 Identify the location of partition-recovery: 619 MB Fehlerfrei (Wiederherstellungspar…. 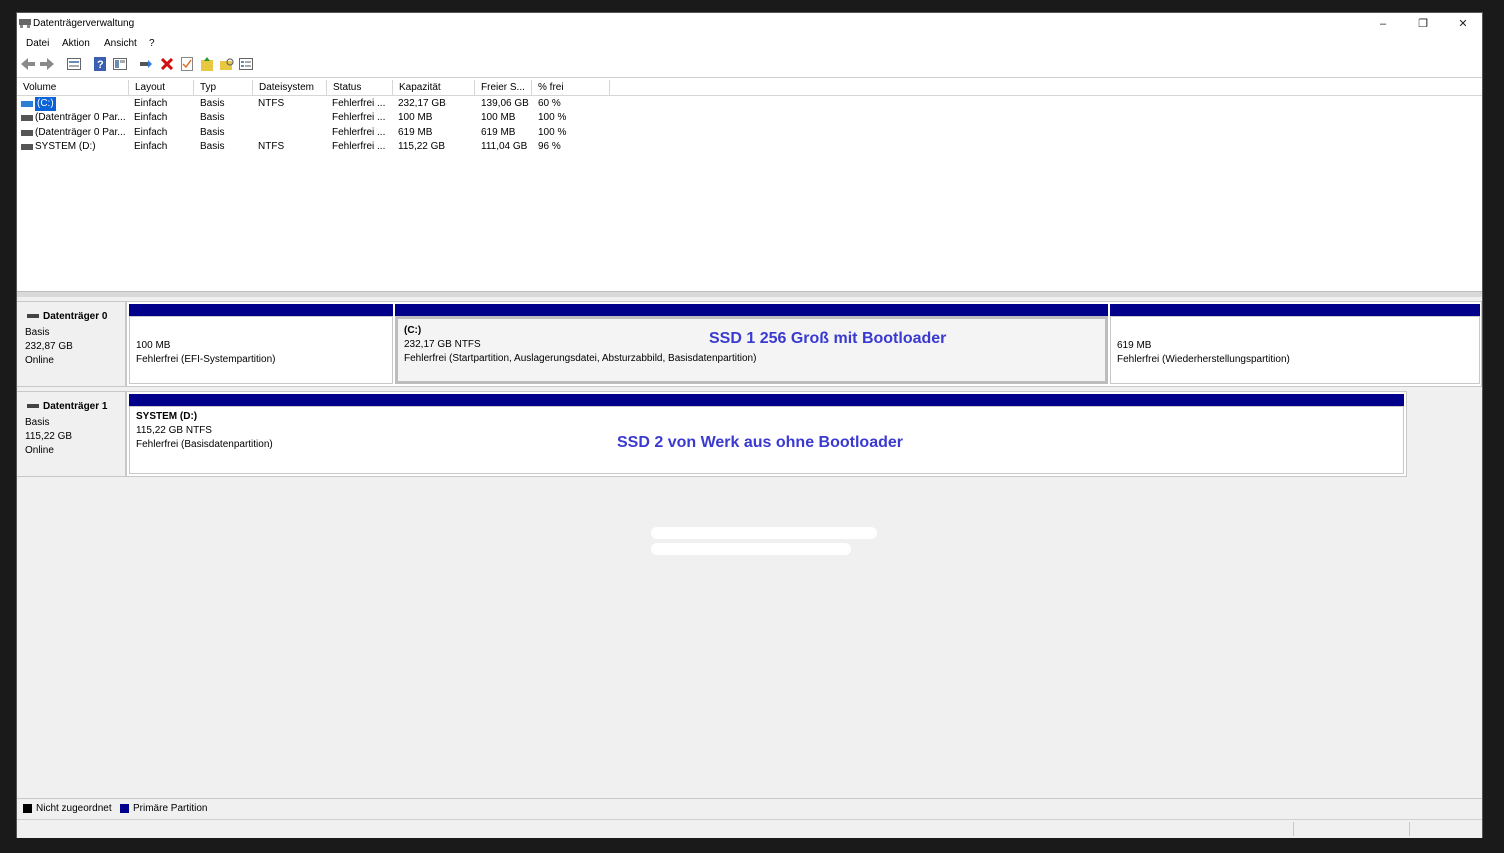
(1295, 344).